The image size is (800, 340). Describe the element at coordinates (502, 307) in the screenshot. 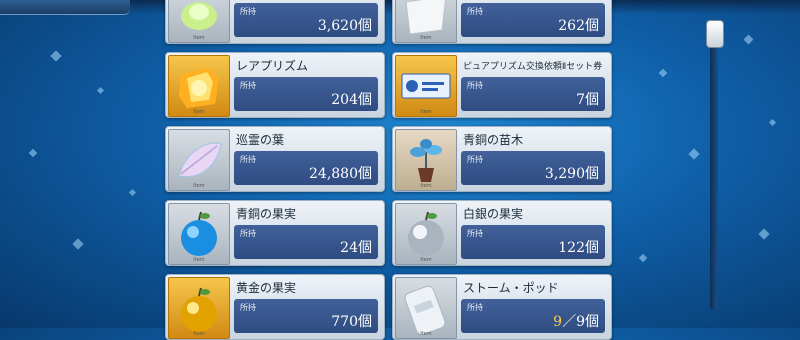

I see `item-card: Item ストーム・ポッド 所持 9／9個` at that location.